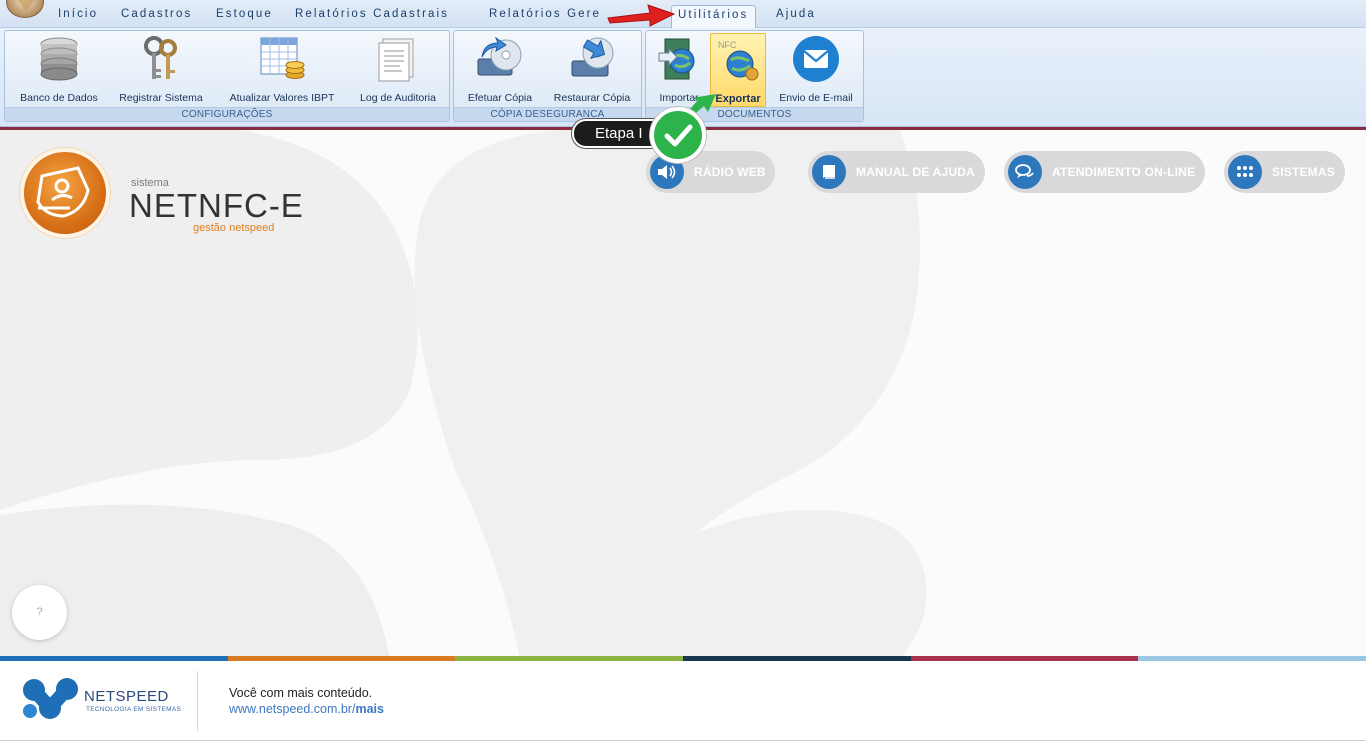 Image resolution: width=1366 pixels, height=741 pixels. Describe the element at coordinates (398, 98) in the screenshot. I see `log-de-auditoria-label: Log de Auditoria` at that location.